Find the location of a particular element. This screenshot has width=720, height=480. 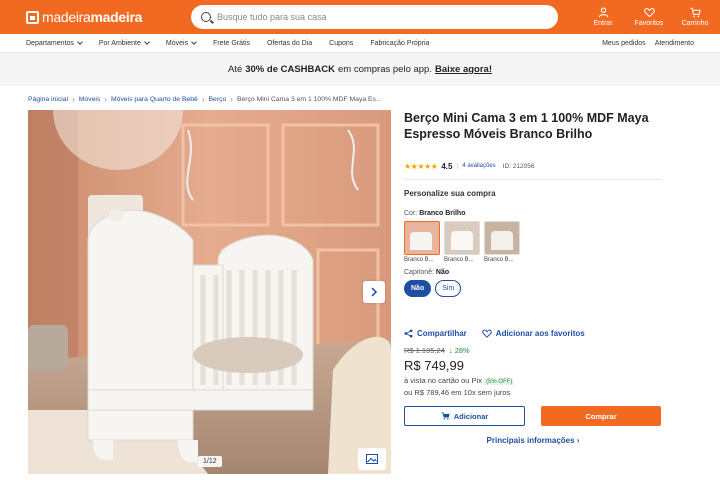

login-button: Entrar is located at coordinates (603, 17).